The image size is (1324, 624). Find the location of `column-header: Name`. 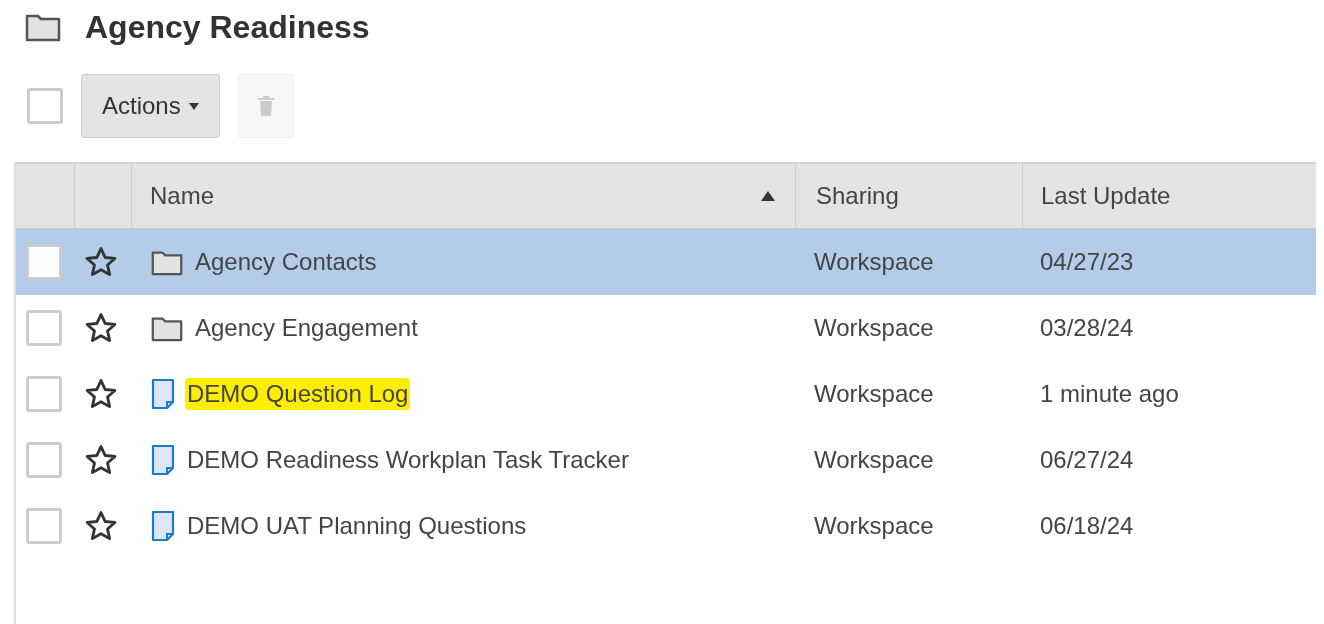

column-header: Name is located at coordinates (450, 196).